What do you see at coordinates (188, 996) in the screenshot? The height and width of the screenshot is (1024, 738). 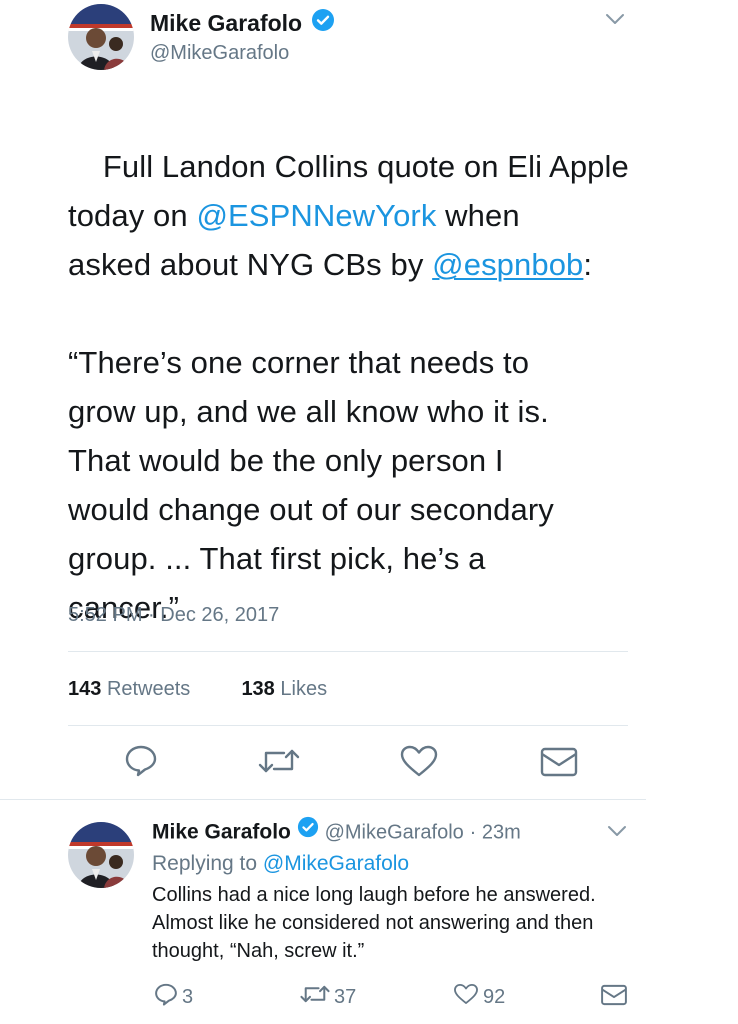 I see `reply-count: 3` at bounding box center [188, 996].